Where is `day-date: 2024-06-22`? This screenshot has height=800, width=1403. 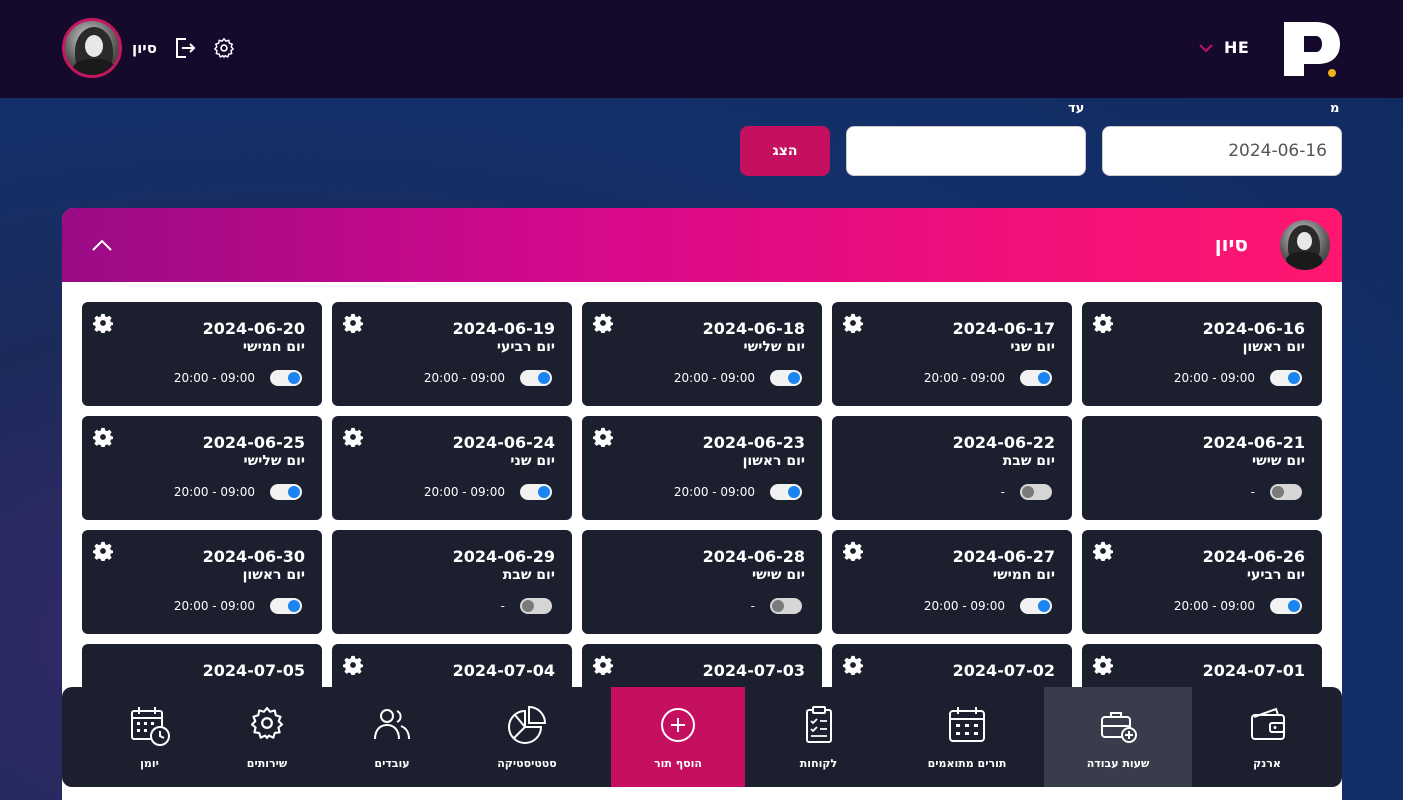
day-date: 2024-06-22 is located at coordinates (1003, 442).